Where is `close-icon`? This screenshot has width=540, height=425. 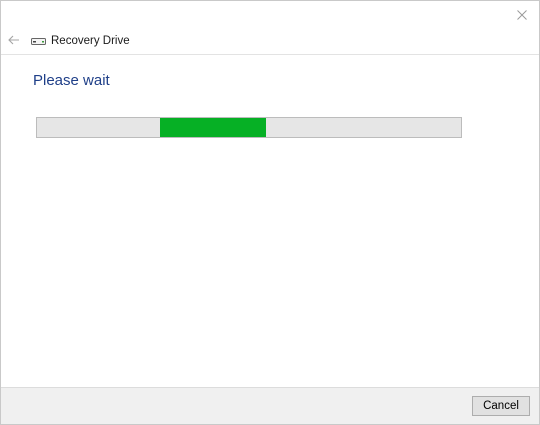 close-icon is located at coordinates (522, 15).